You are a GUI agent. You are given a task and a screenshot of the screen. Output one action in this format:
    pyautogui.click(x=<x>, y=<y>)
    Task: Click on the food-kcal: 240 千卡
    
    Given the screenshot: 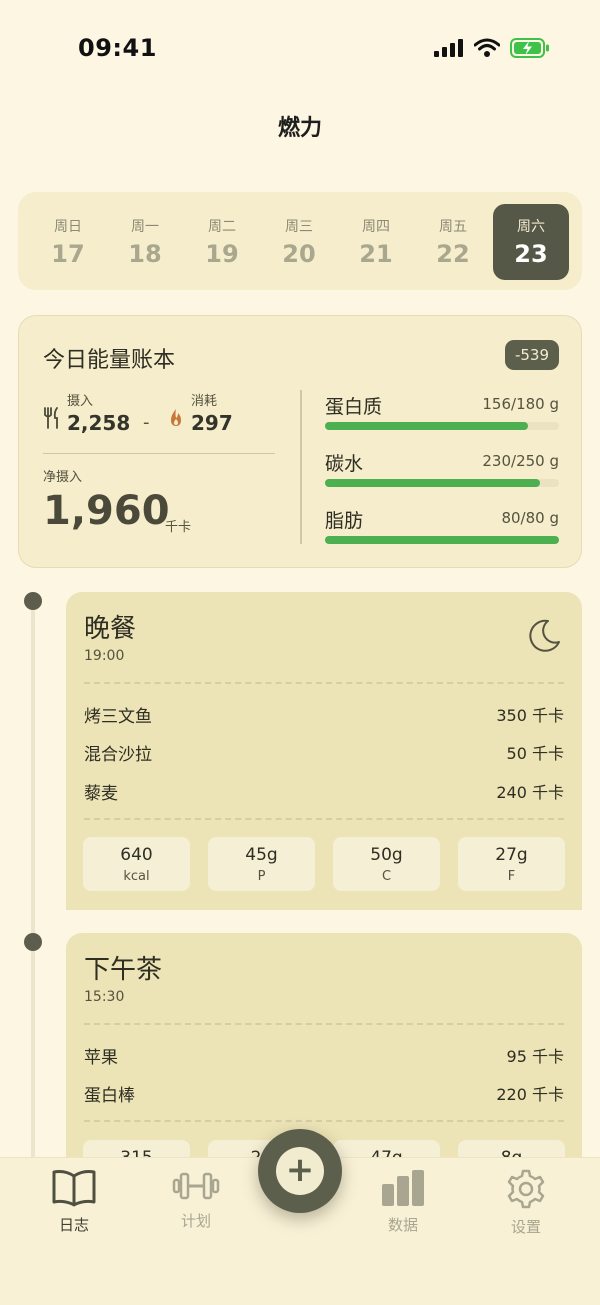 What is the action you would take?
    pyautogui.click(x=530, y=792)
    